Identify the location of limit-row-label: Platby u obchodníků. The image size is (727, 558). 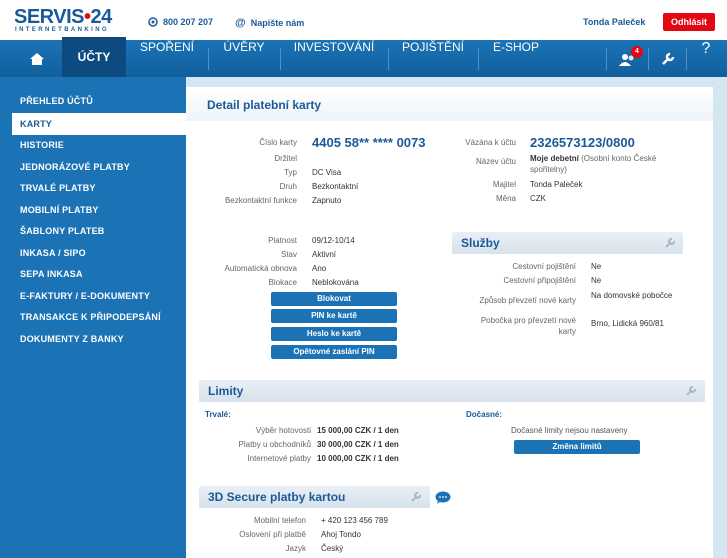
(275, 444).